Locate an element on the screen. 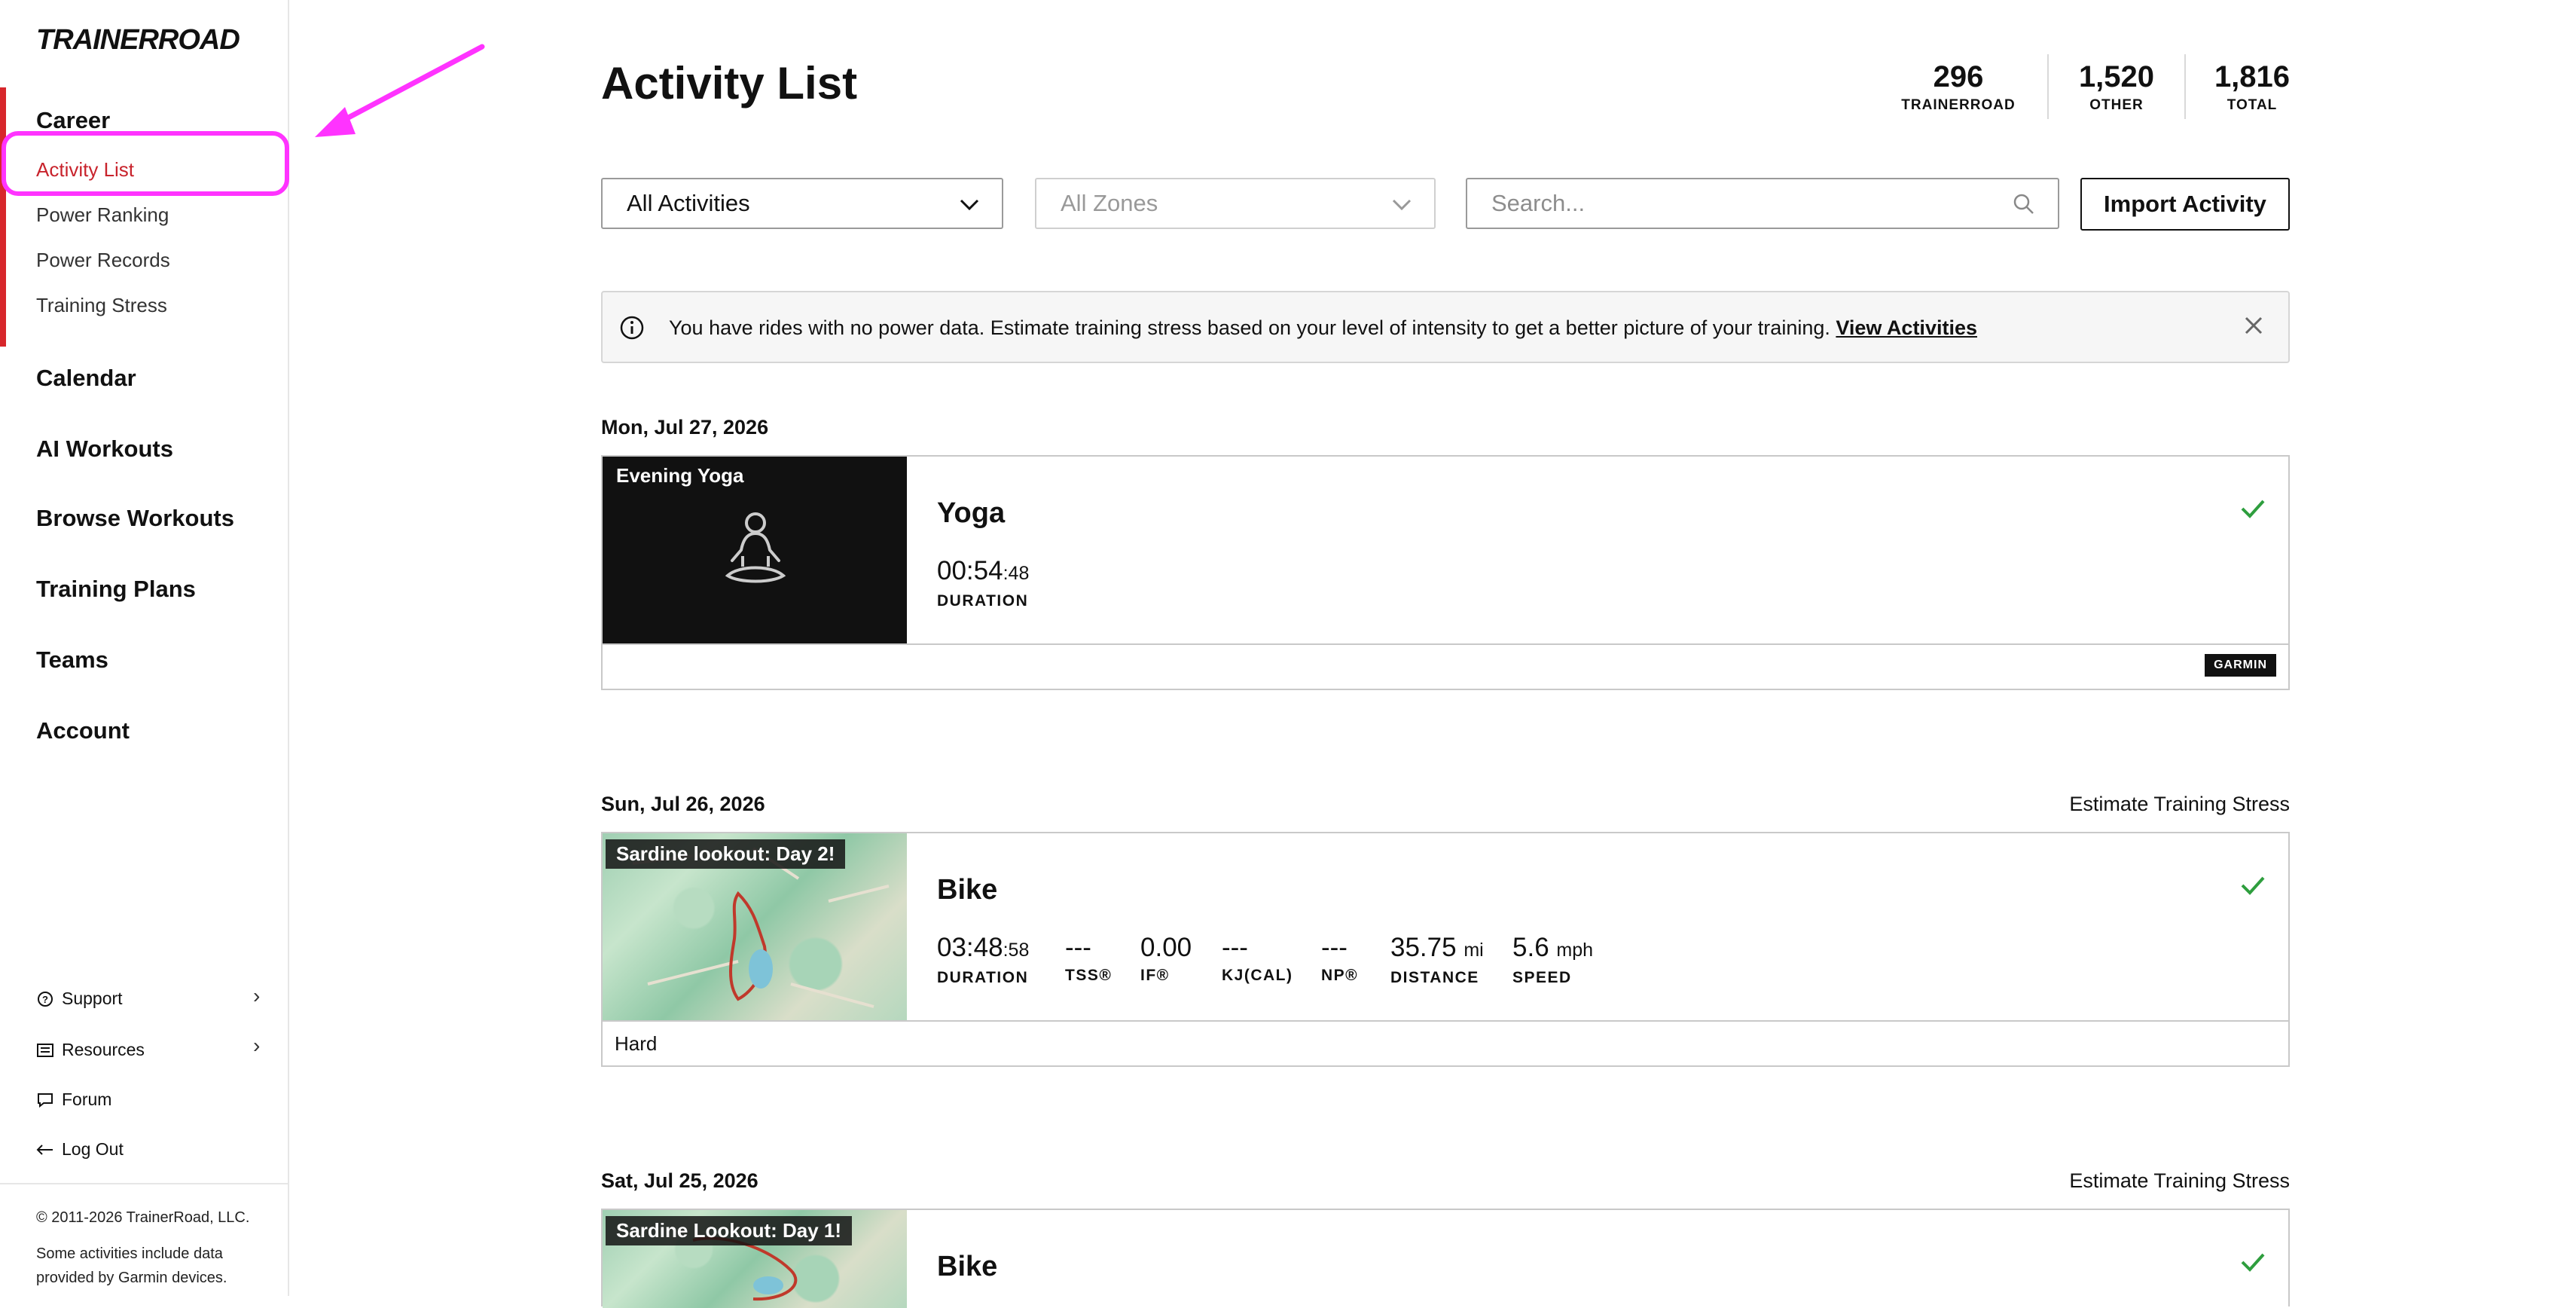 The image size is (2576, 1308). sidebar-item-career: Career is located at coordinates (73, 120).